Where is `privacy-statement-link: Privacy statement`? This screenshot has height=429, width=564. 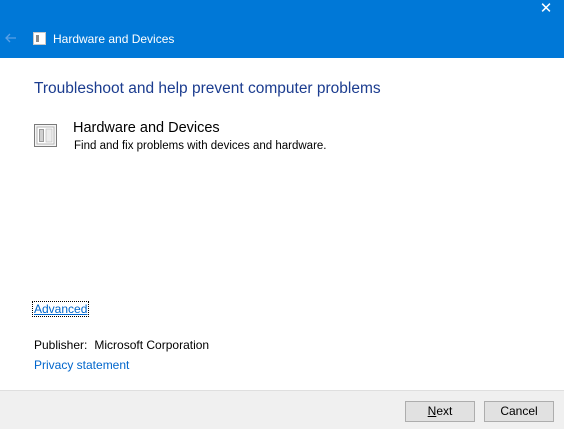 privacy-statement-link: Privacy statement is located at coordinates (81, 365).